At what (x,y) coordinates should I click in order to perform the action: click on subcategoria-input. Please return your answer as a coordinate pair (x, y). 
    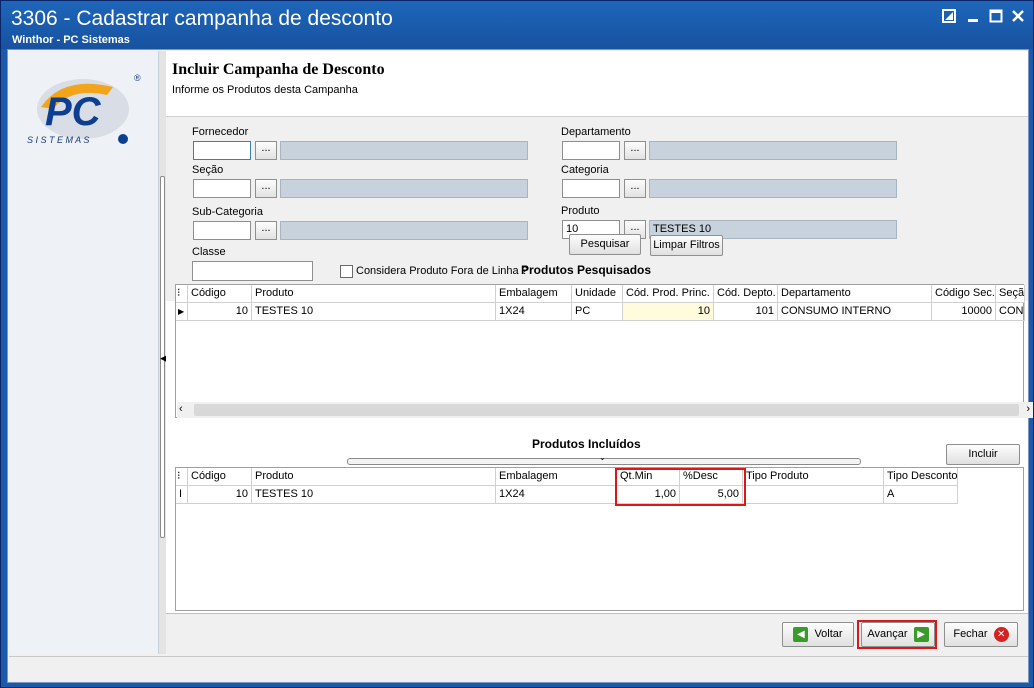
    Looking at the image, I should click on (222, 230).